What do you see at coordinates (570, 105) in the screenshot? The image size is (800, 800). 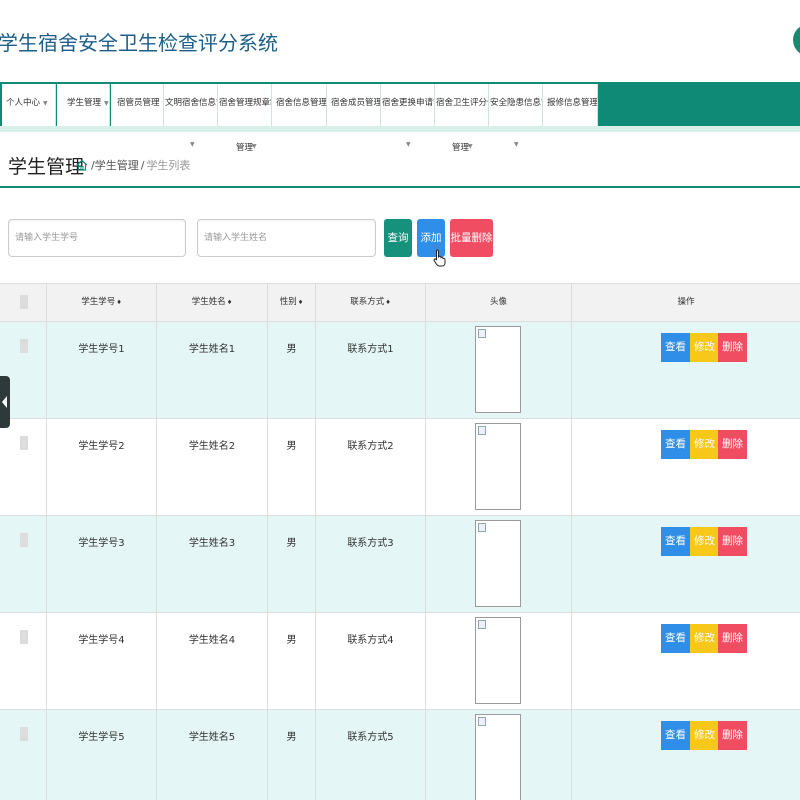 I see `nav-item-repair: 报修信息管理▼` at bounding box center [570, 105].